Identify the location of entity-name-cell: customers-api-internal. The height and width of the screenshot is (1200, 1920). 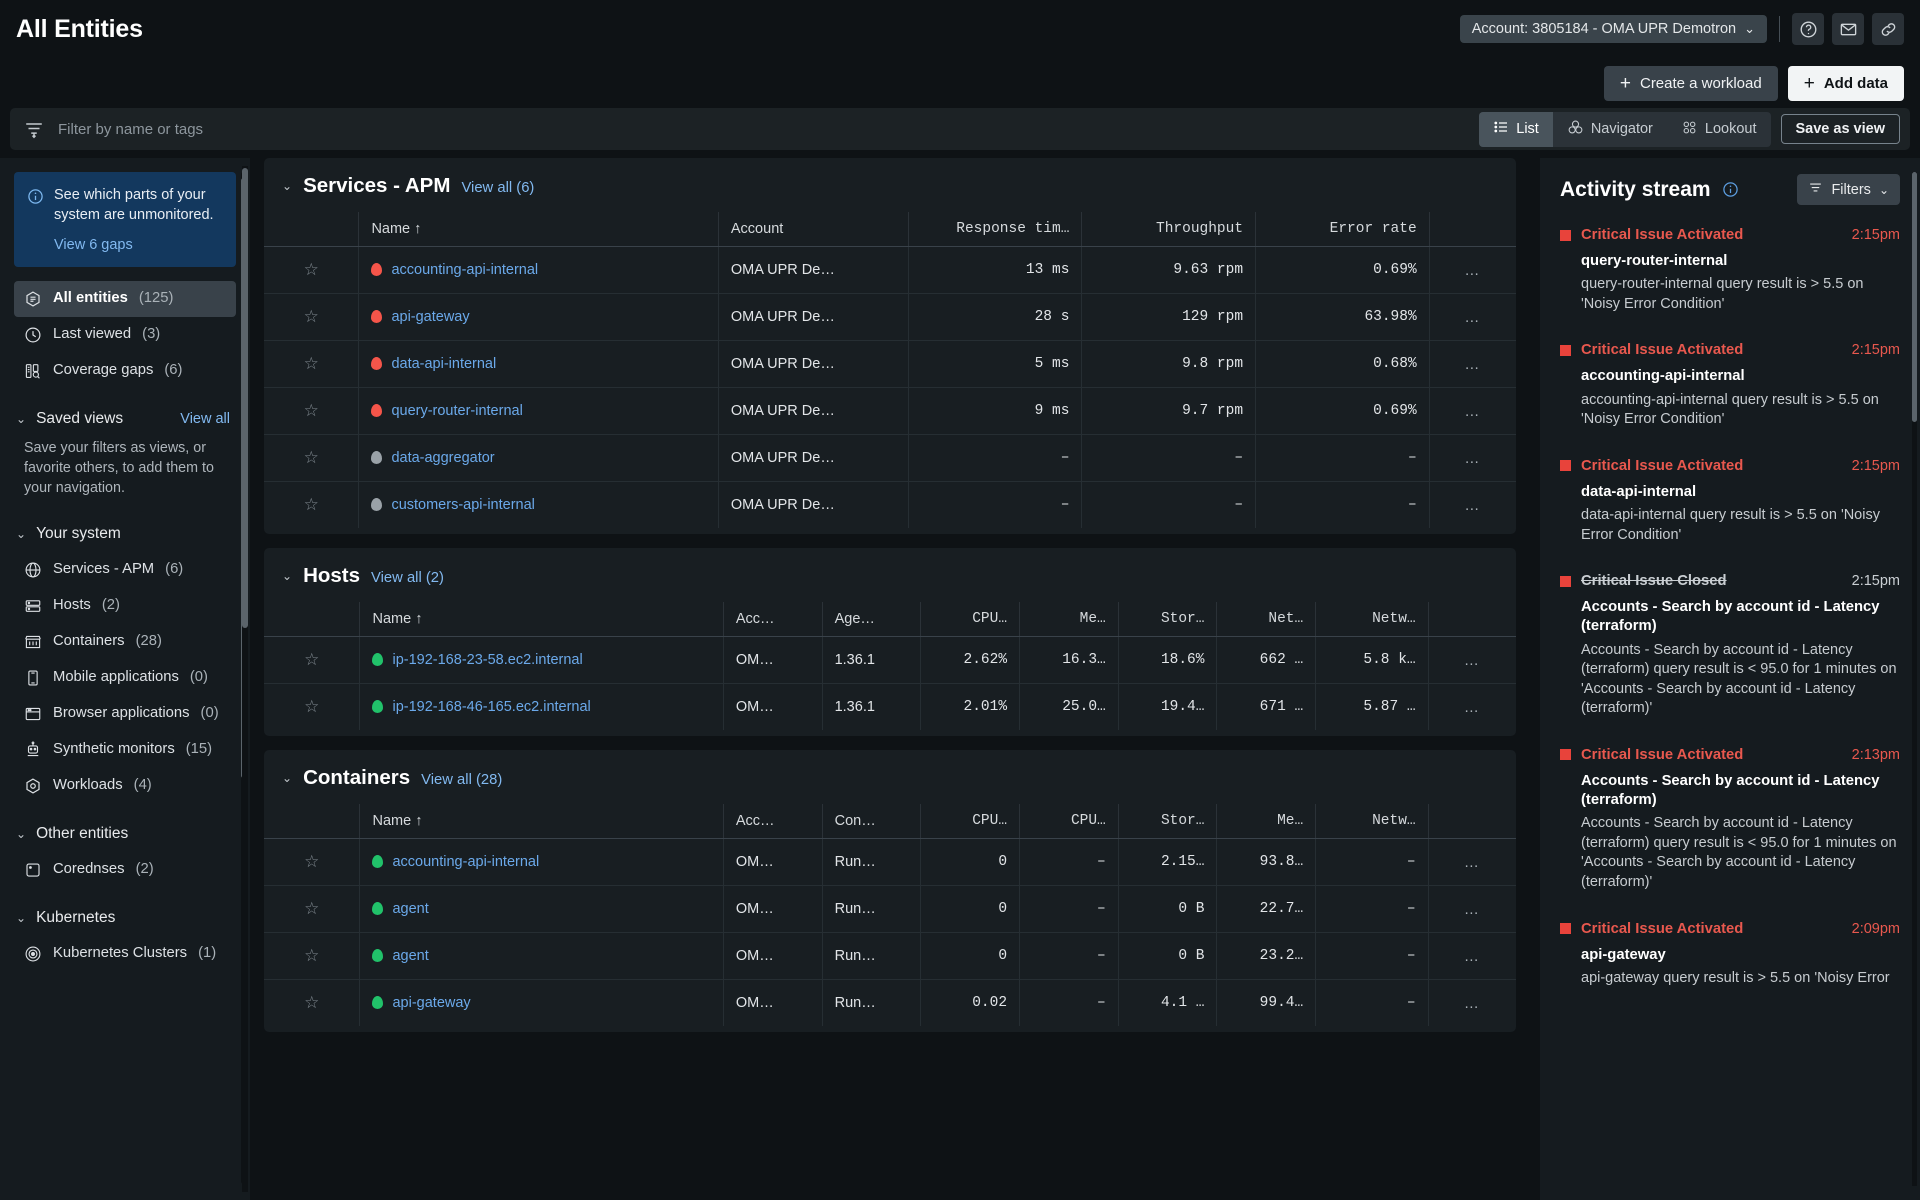
(538, 504).